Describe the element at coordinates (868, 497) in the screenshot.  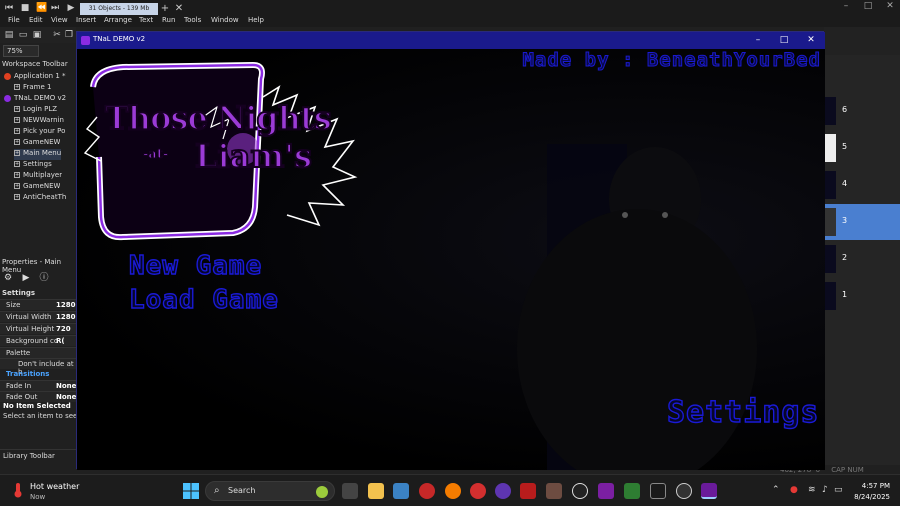
I see `clock-date: 8/24/2025` at that location.